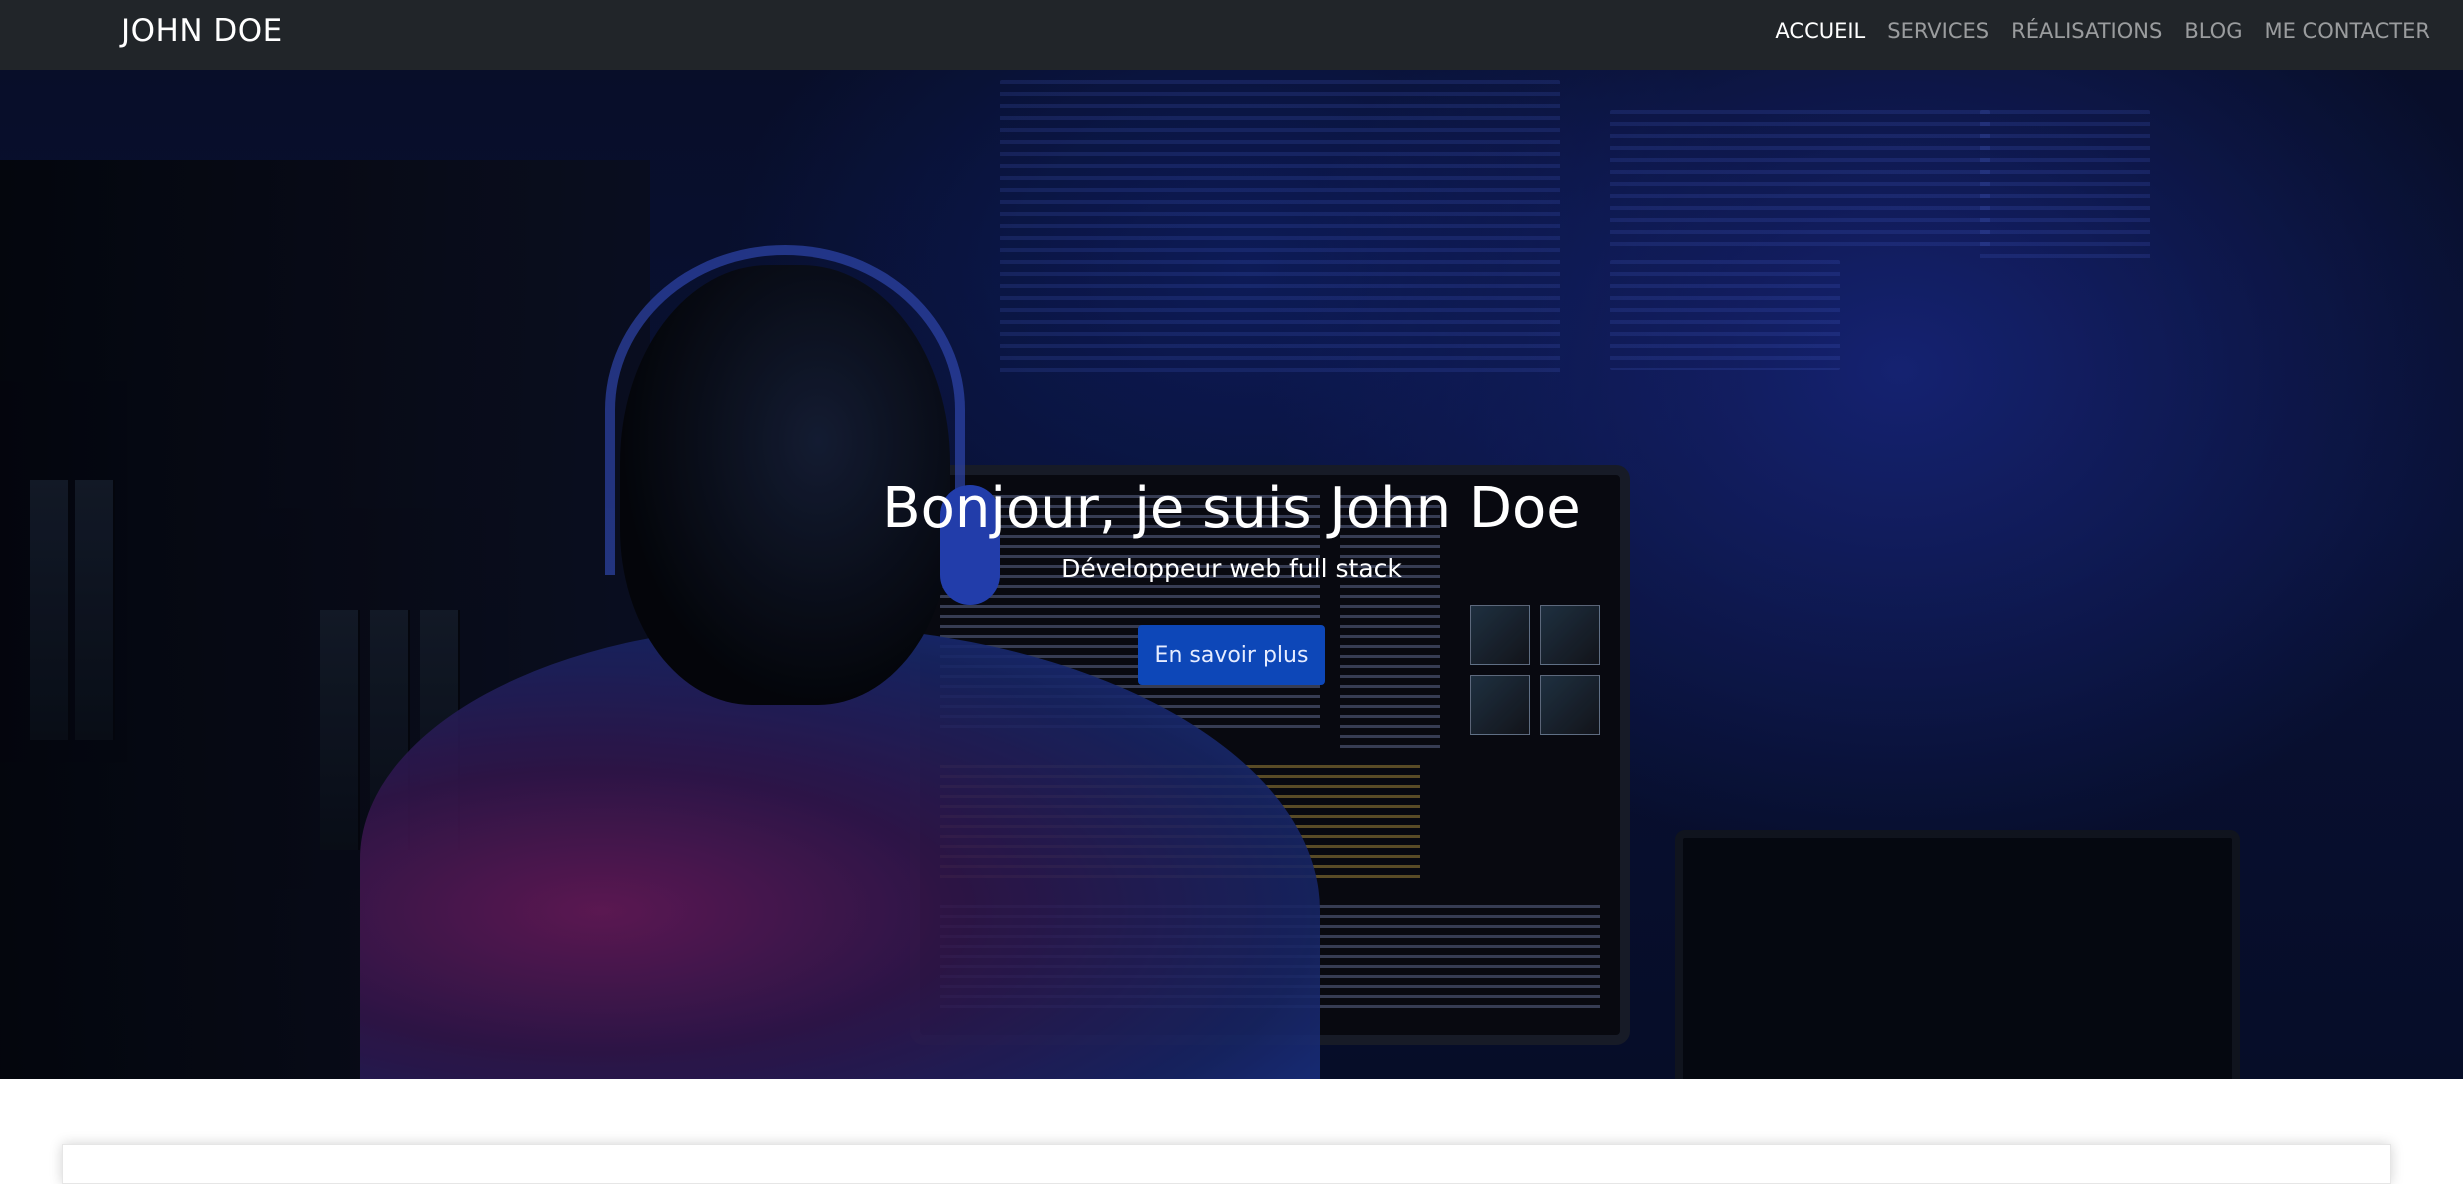 This screenshot has height=1184, width=2463. Describe the element at coordinates (1231, 568) in the screenshot. I see `hero-subtitle: Développeur web full stack` at that location.